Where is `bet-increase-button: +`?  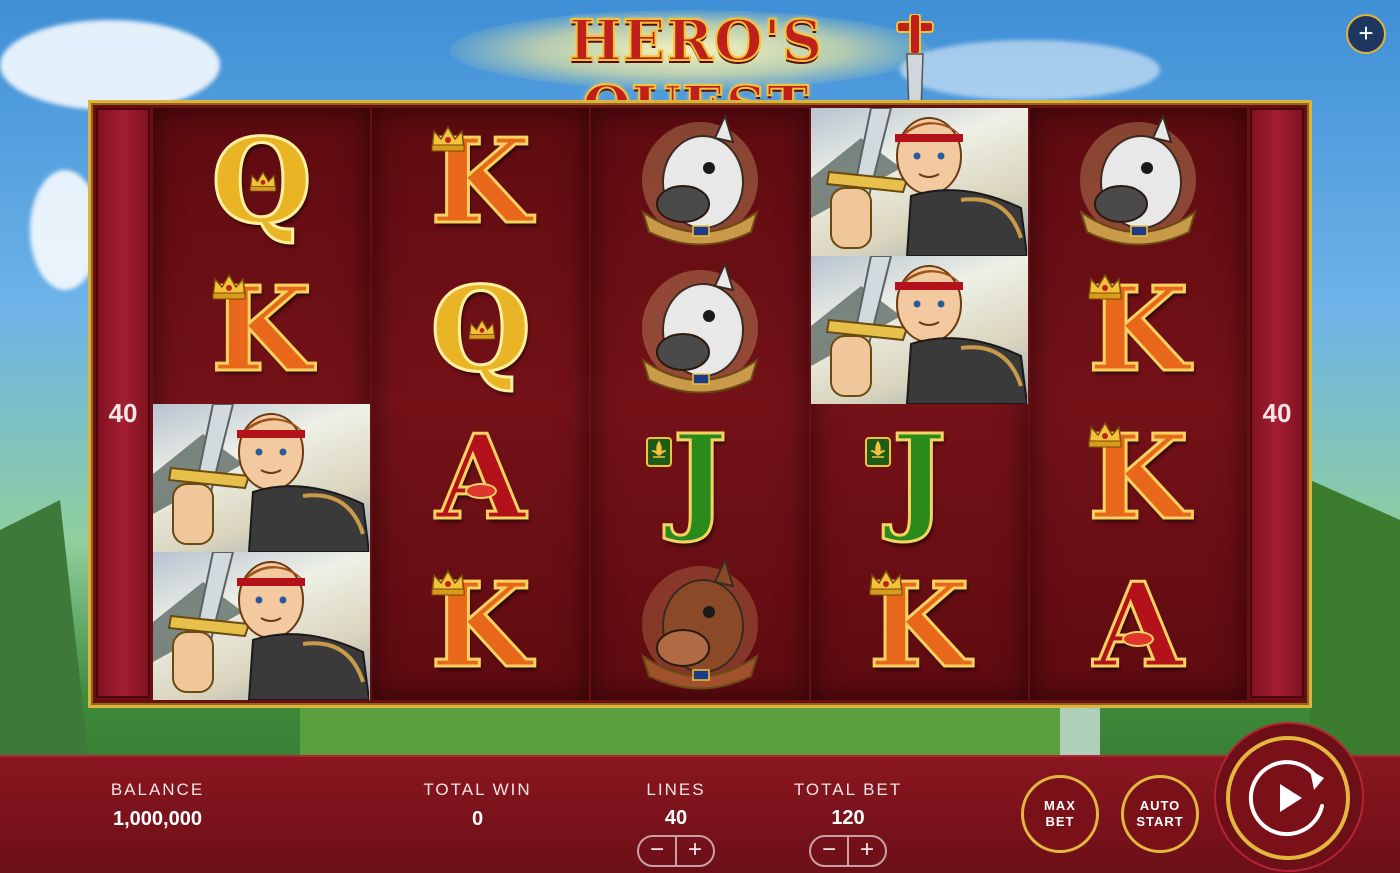
bet-increase-button: + is located at coordinates (867, 851).